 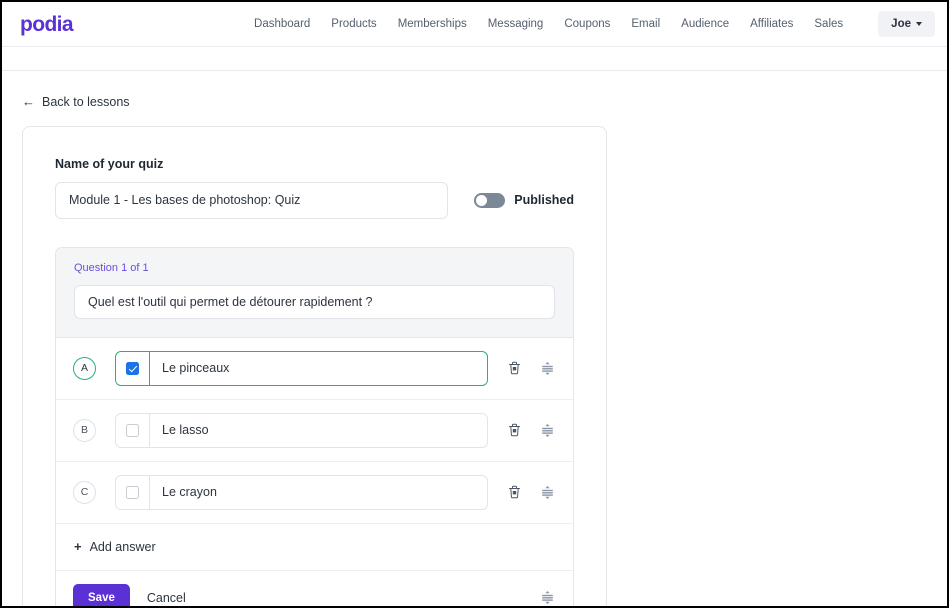 What do you see at coordinates (353, 24) in the screenshot?
I see `nav-link-products: Products` at bounding box center [353, 24].